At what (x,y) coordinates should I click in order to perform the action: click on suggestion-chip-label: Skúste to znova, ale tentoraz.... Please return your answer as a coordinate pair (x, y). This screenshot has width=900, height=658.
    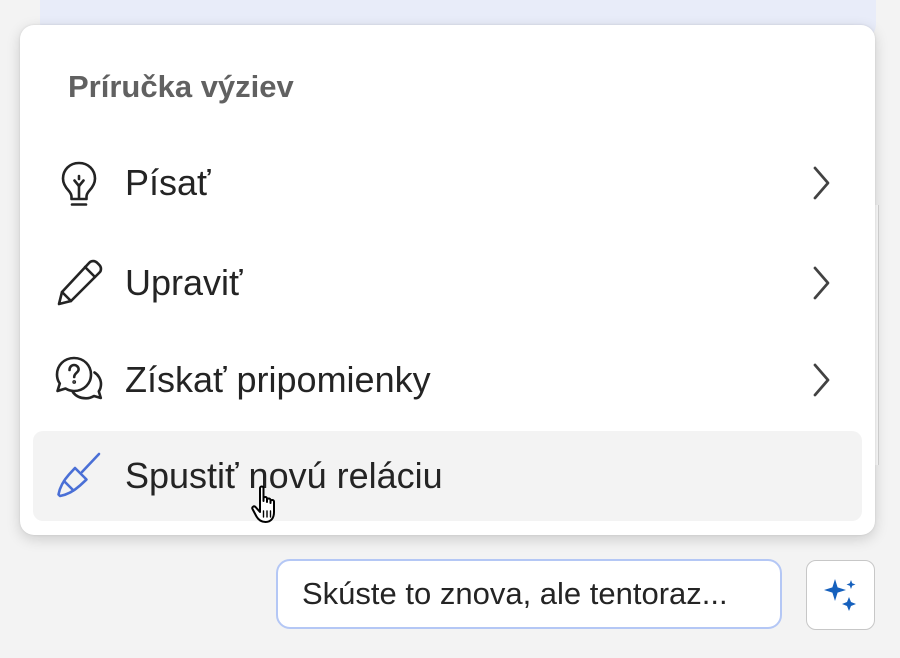
    Looking at the image, I should click on (515, 593).